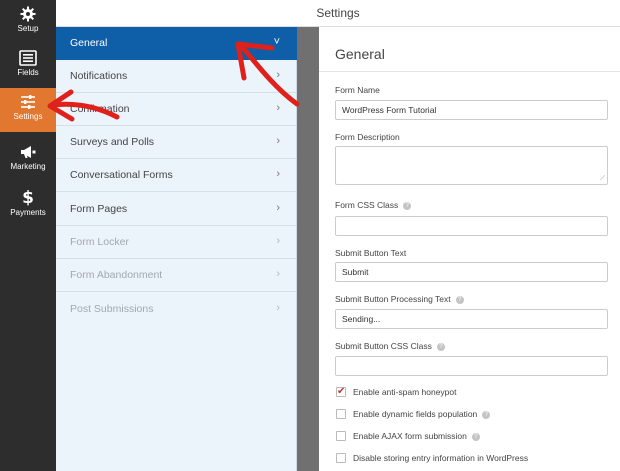 The width and height of the screenshot is (620, 471). Describe the element at coordinates (176, 275) in the screenshot. I see `submenu-item-form-abandonment: Form Abandonment ›` at that location.